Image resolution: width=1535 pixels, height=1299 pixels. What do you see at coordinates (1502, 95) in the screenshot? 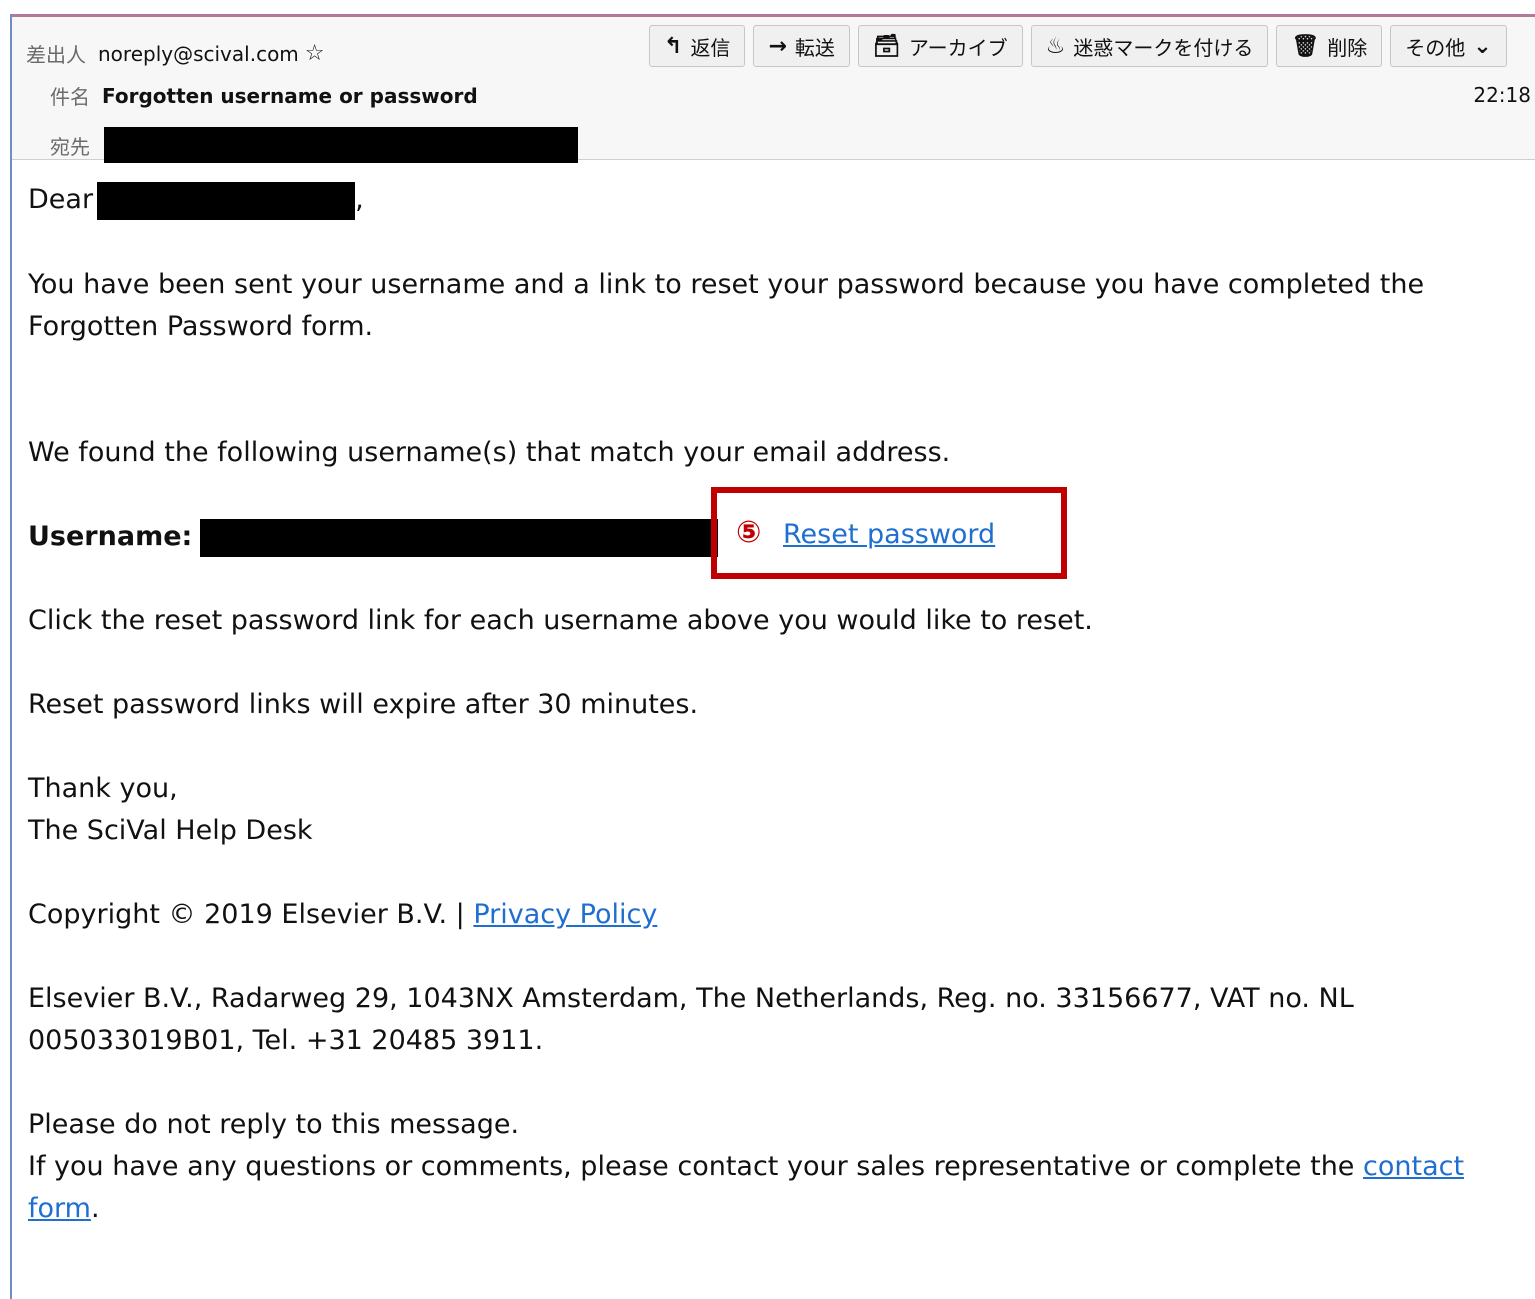
I see `message-time: 22:18` at bounding box center [1502, 95].